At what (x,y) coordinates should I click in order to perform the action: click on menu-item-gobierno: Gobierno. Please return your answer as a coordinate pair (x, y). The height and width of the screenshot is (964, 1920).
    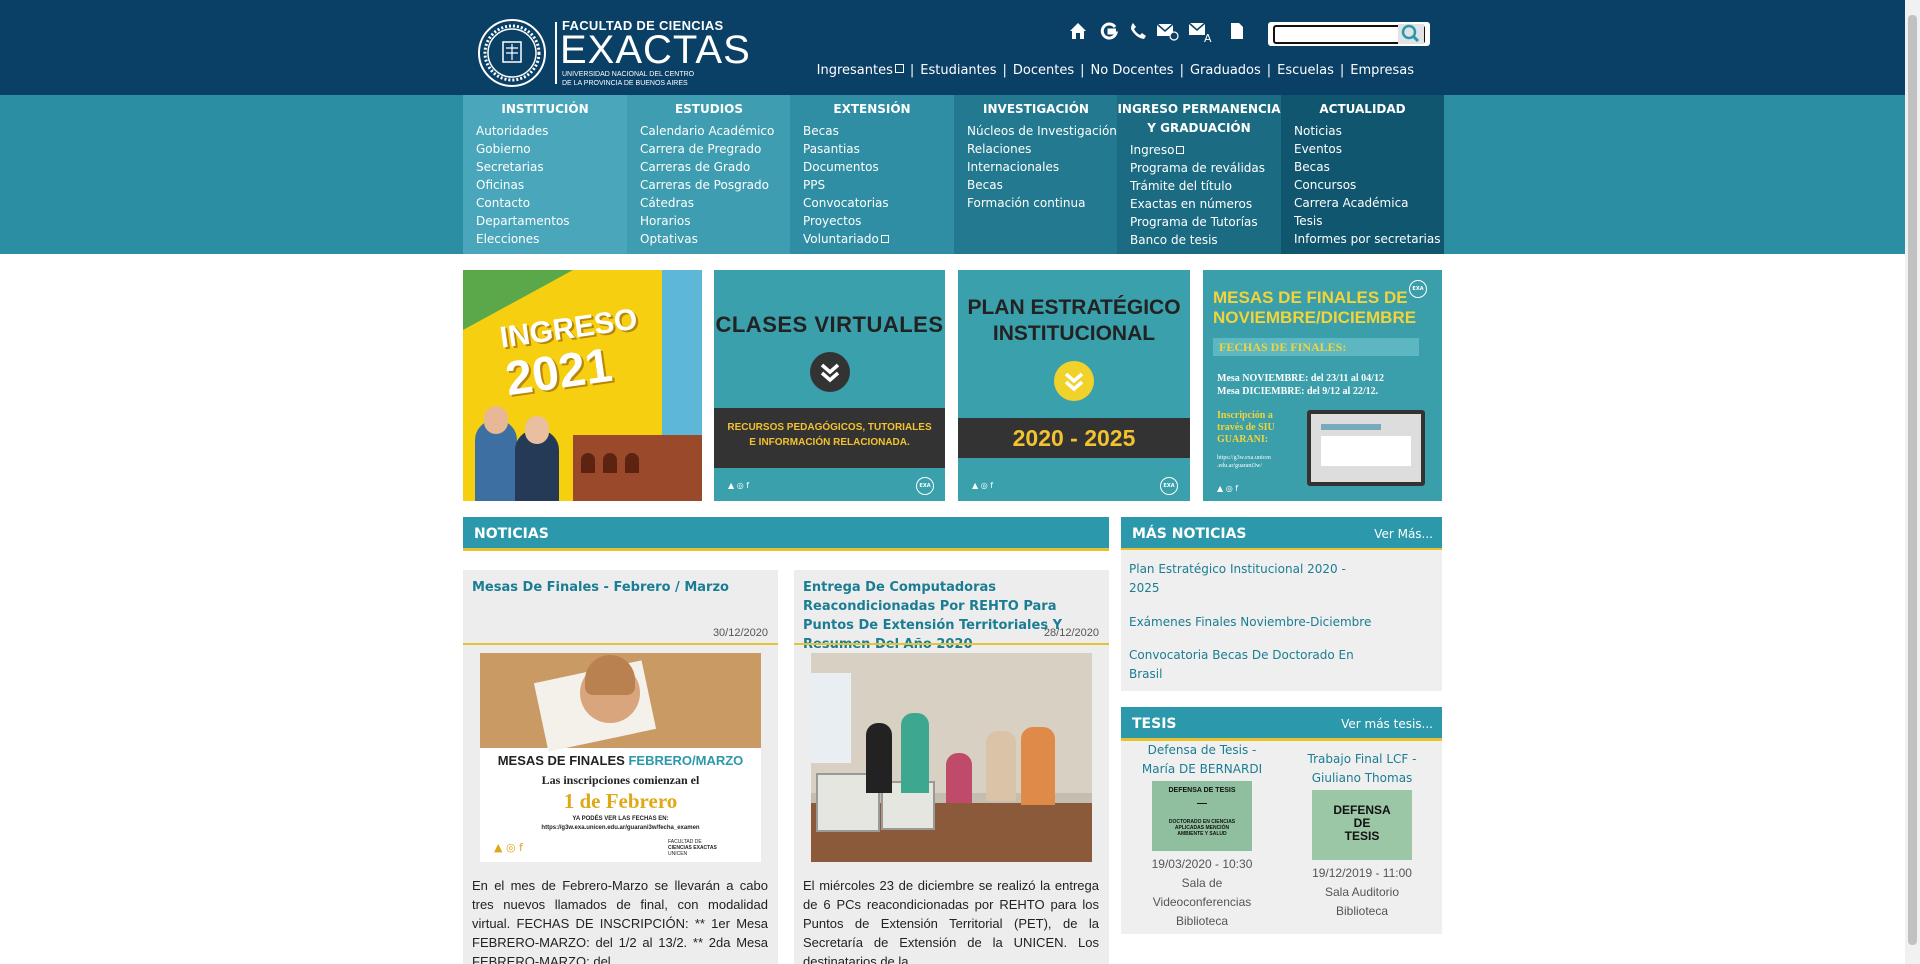
    Looking at the image, I should click on (551, 149).